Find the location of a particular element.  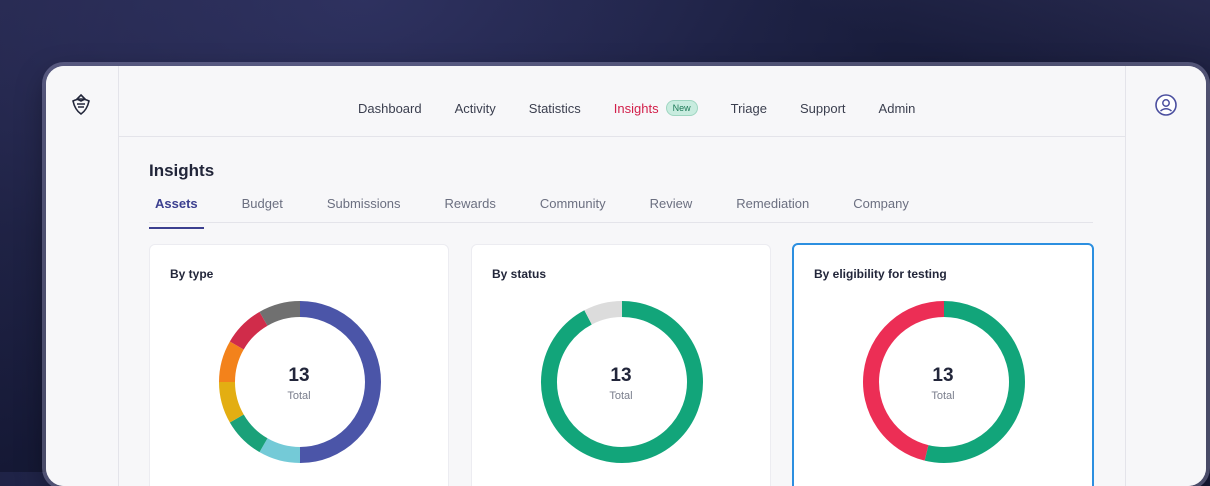

card-title: By type is located at coordinates (192, 274).